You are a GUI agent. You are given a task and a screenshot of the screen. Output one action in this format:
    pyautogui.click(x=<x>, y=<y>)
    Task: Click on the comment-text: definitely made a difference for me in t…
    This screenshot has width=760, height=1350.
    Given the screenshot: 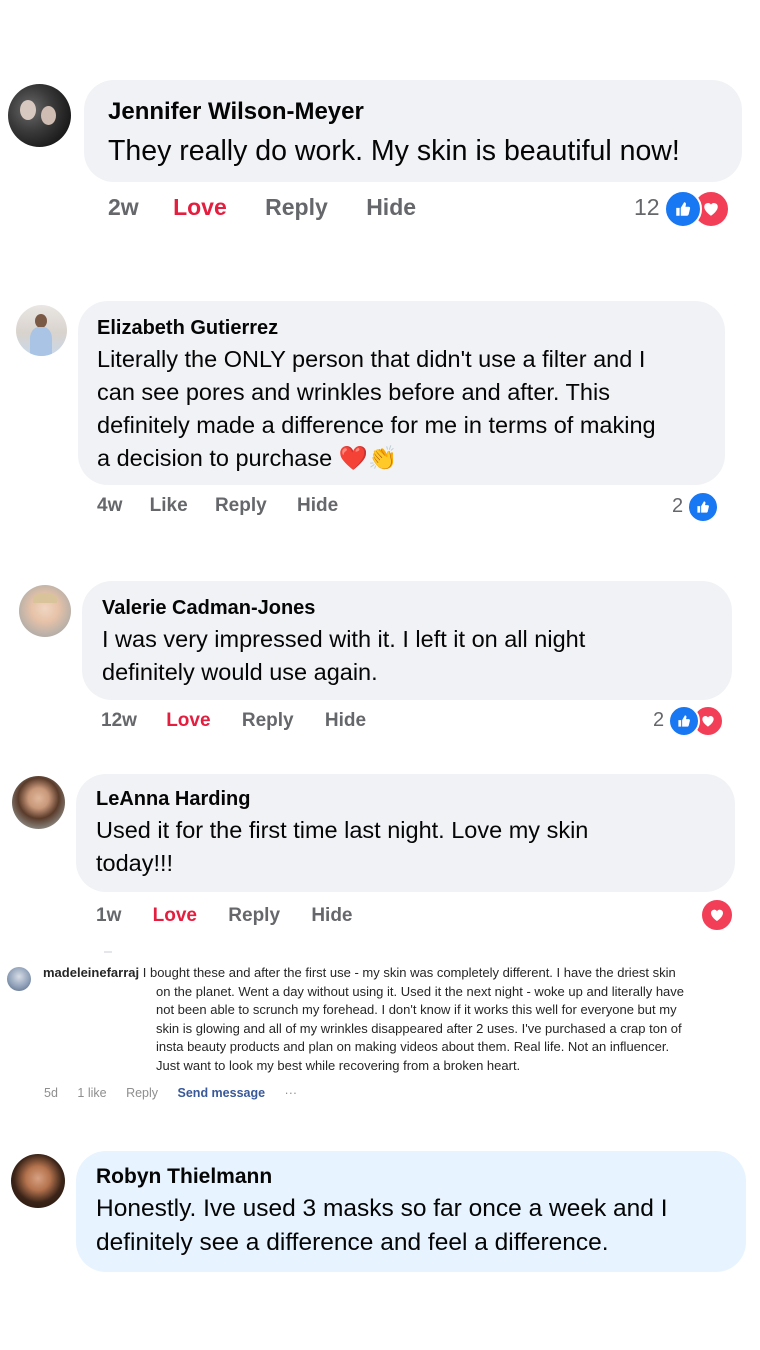 What is the action you would take?
    pyautogui.click(x=376, y=425)
    